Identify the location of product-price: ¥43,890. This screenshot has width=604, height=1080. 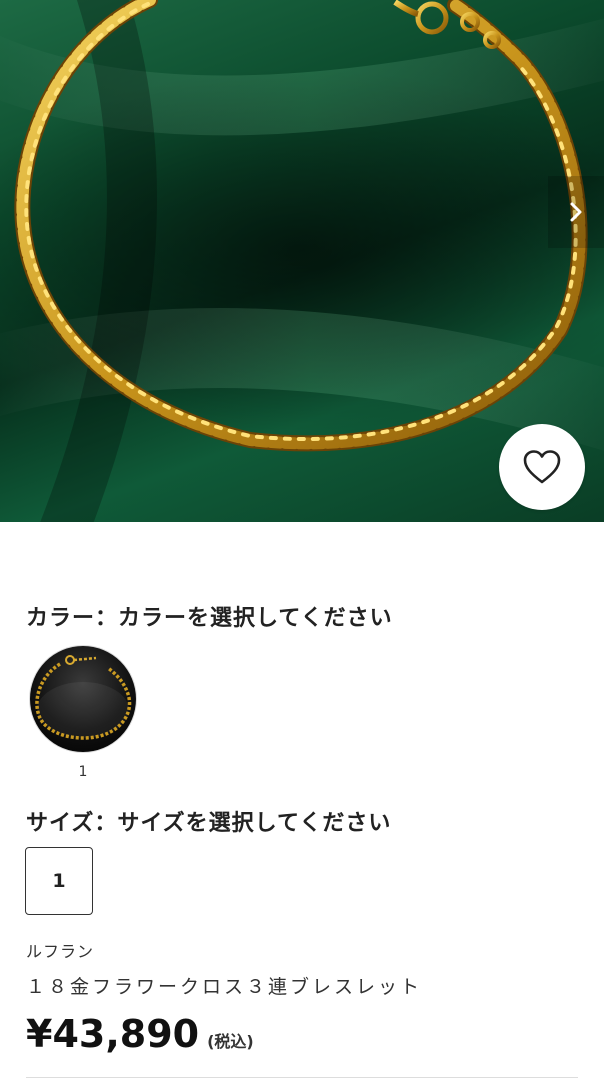
(113, 1034).